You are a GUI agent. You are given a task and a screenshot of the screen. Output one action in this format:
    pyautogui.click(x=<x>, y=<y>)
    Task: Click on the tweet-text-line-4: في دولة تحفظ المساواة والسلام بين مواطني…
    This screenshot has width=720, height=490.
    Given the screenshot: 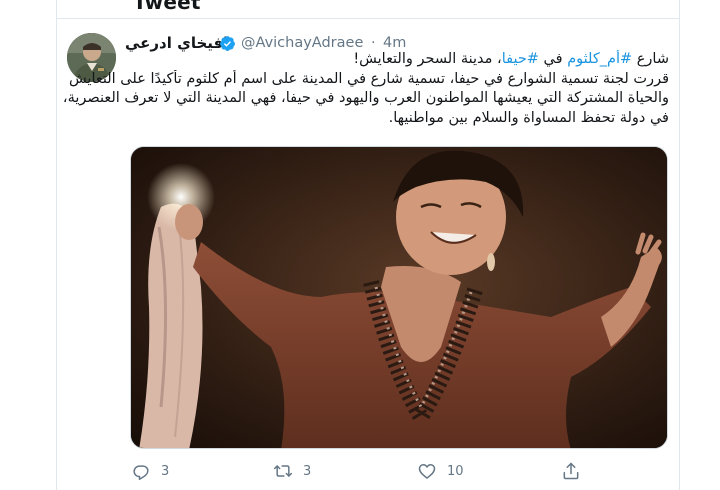 What is the action you would take?
    pyautogui.click(x=528, y=117)
    